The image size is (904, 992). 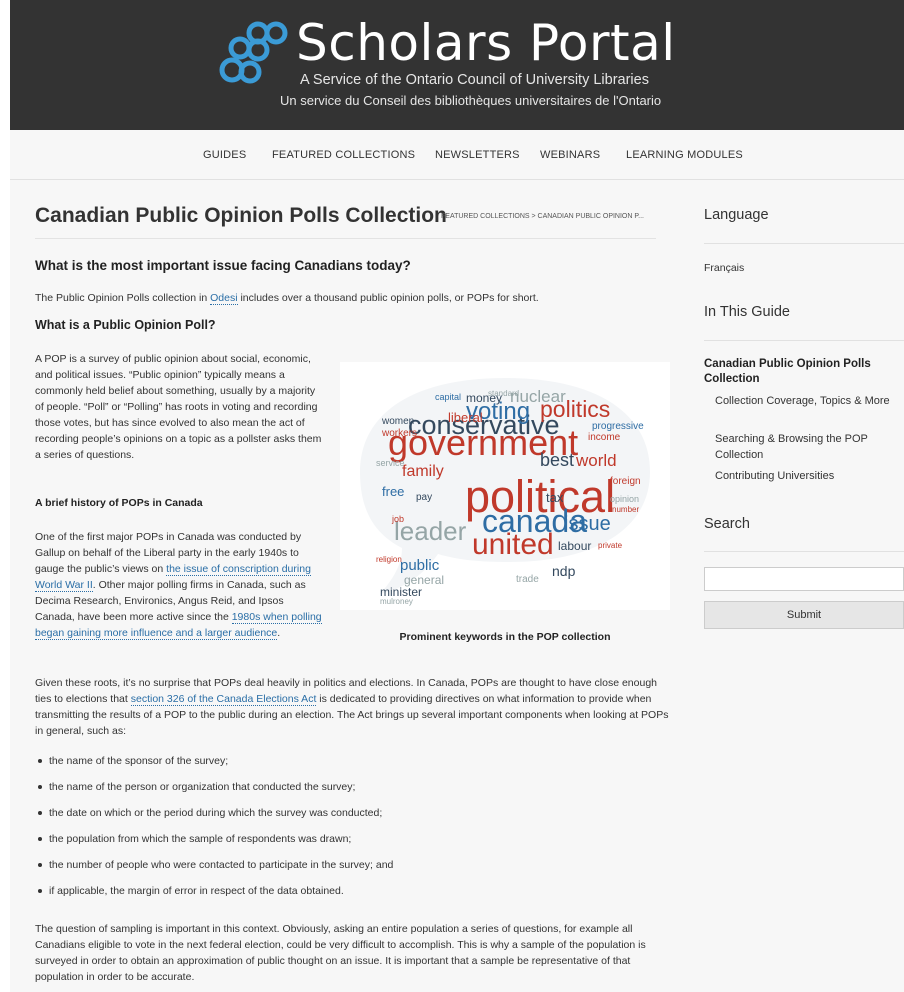 What do you see at coordinates (486, 43) in the screenshot?
I see `logo-title: Scholars Portal` at bounding box center [486, 43].